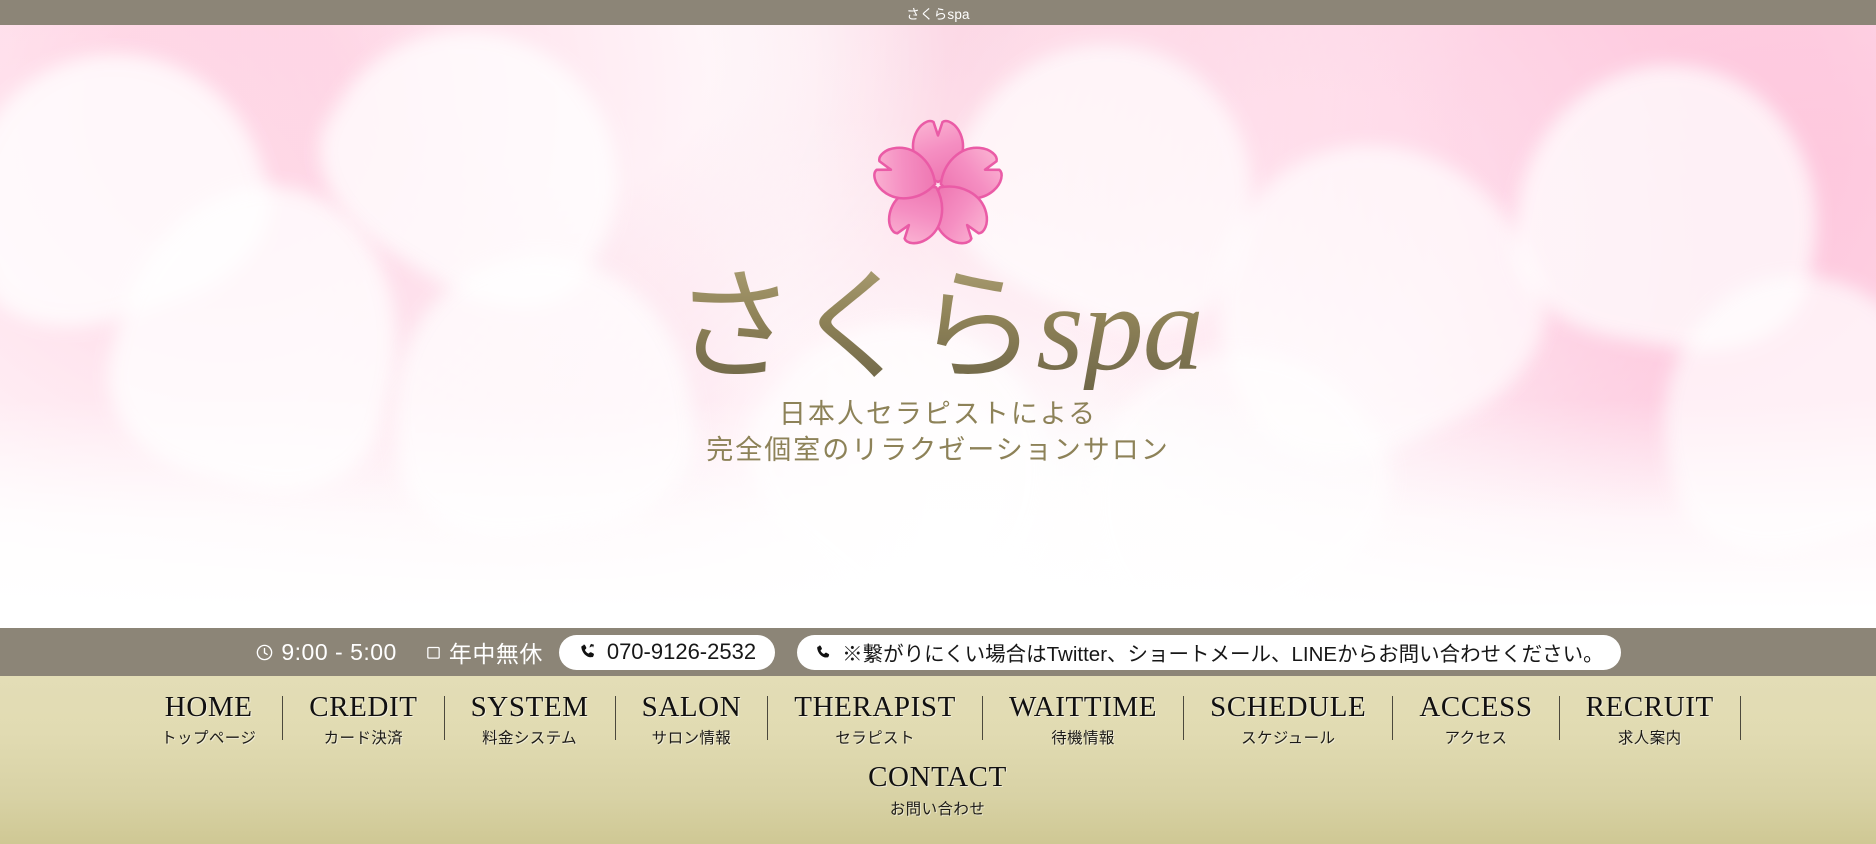 This screenshot has width=1876, height=844. I want to click on nav-item-system: SYSTEM 料金システム, so click(530, 720).